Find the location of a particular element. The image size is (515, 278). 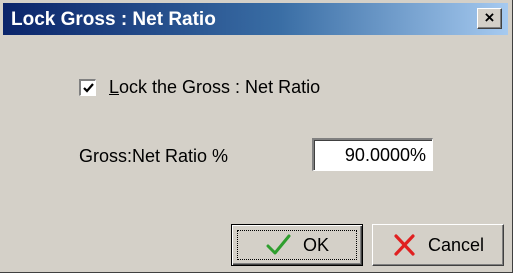

cancel-button: Cancel is located at coordinates (438, 245).